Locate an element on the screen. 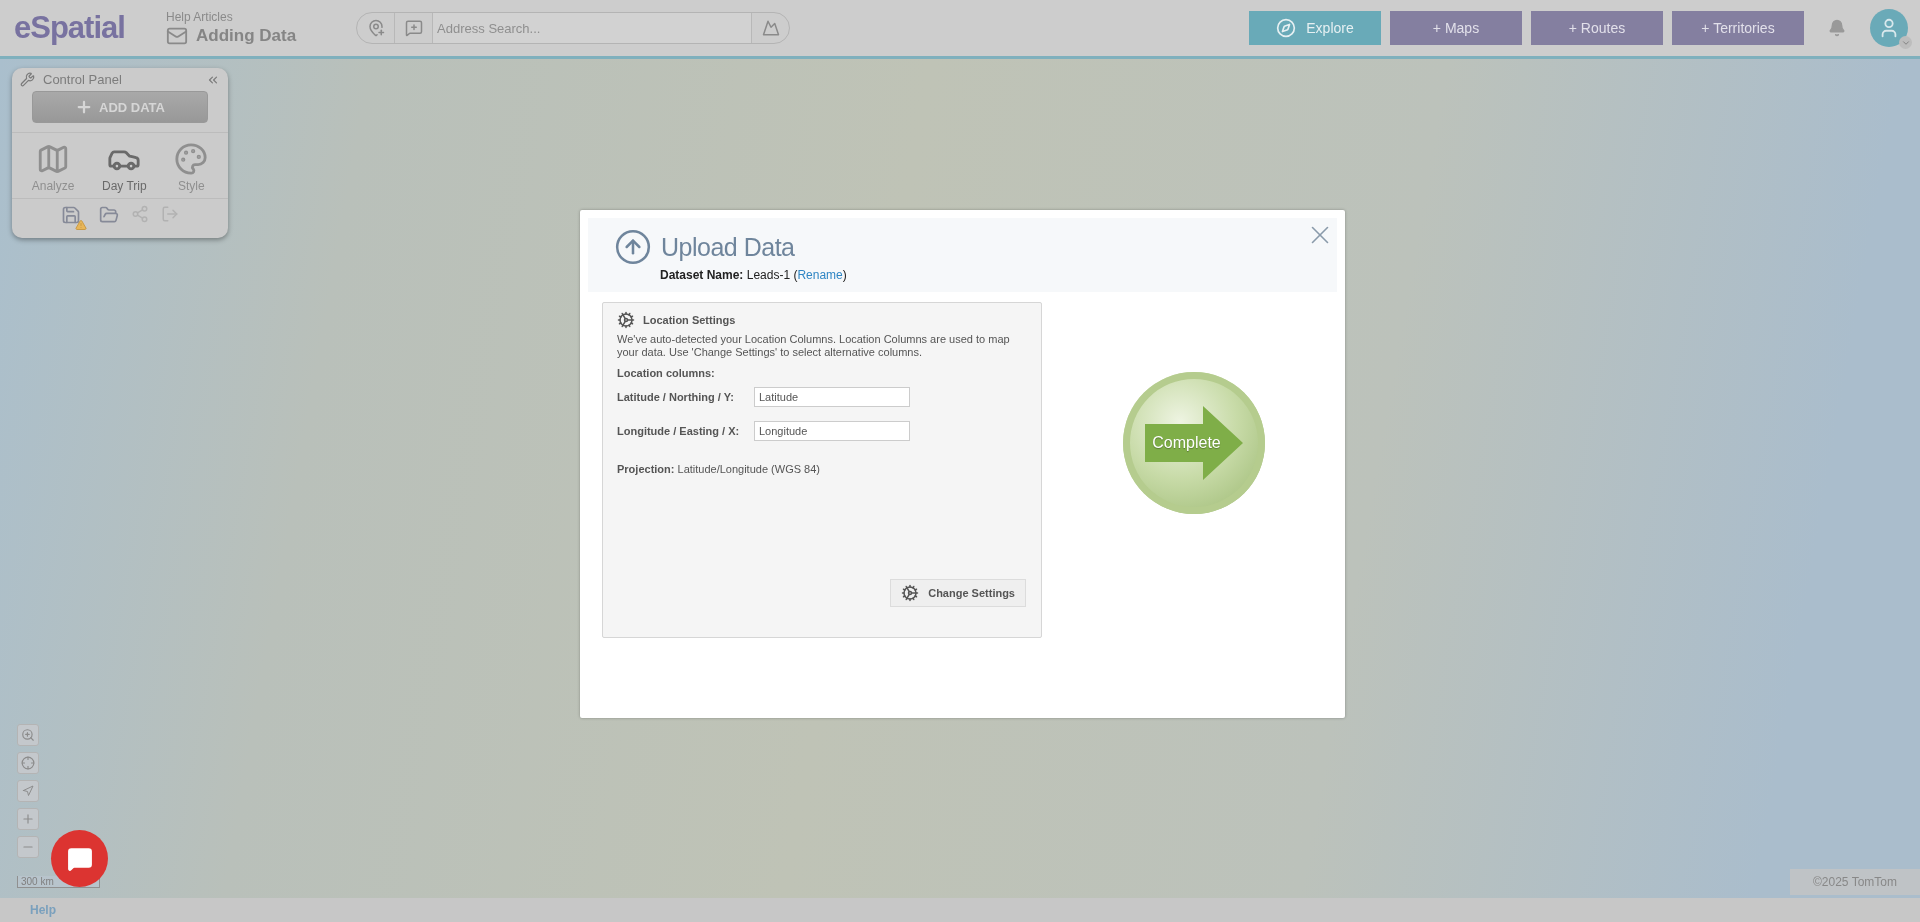 The image size is (1920, 922). folder-icon is located at coordinates (109, 215).